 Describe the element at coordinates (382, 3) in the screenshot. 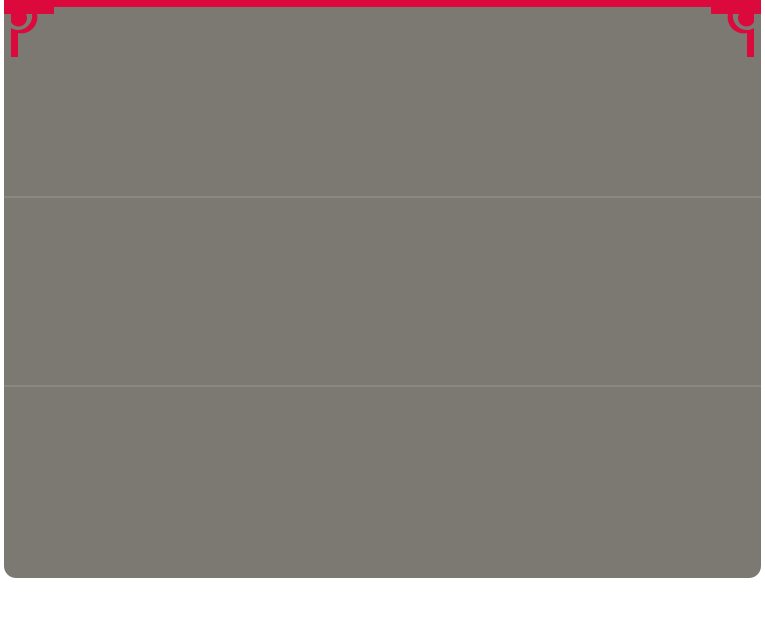

I see `accent-top-bar` at that location.